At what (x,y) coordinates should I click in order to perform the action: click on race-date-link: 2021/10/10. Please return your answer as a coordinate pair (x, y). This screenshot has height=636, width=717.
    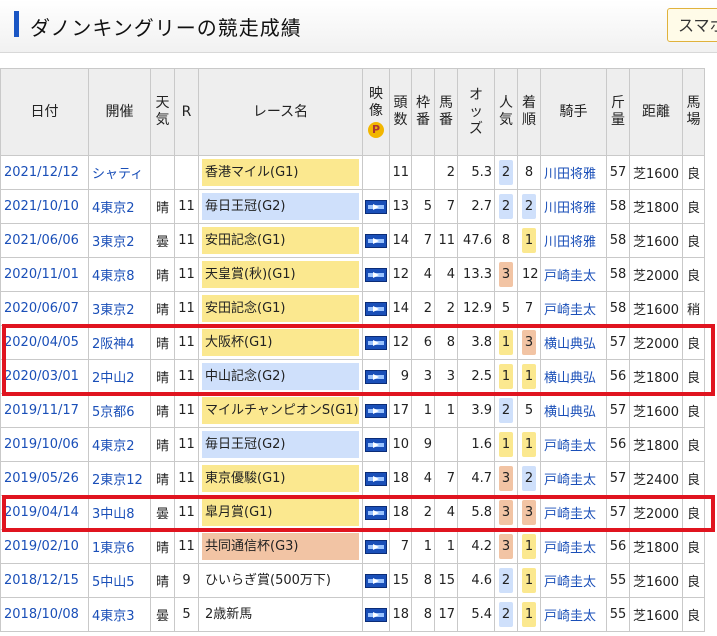
    Looking at the image, I should click on (44, 206).